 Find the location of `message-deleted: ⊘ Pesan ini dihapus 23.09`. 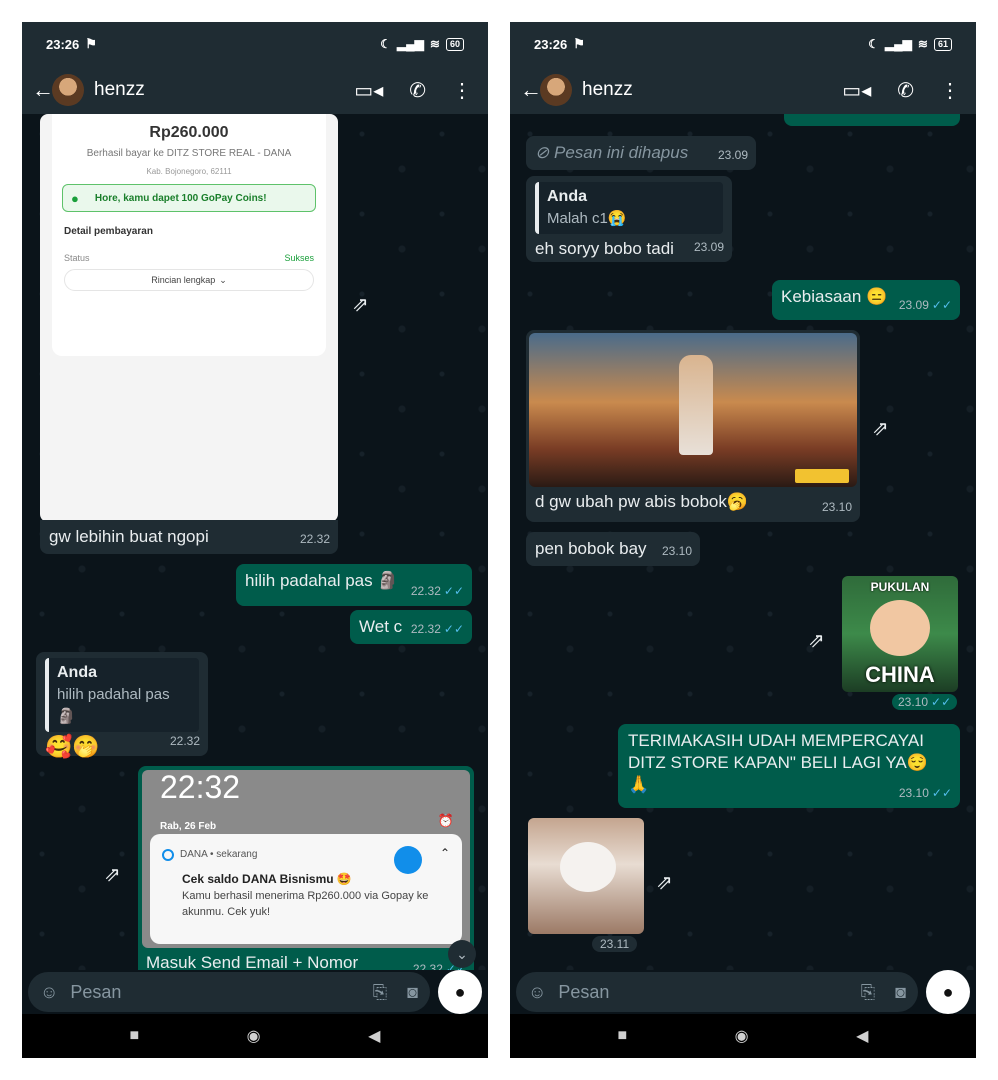

message-deleted: ⊘ Pesan ini dihapus 23.09 is located at coordinates (641, 153).